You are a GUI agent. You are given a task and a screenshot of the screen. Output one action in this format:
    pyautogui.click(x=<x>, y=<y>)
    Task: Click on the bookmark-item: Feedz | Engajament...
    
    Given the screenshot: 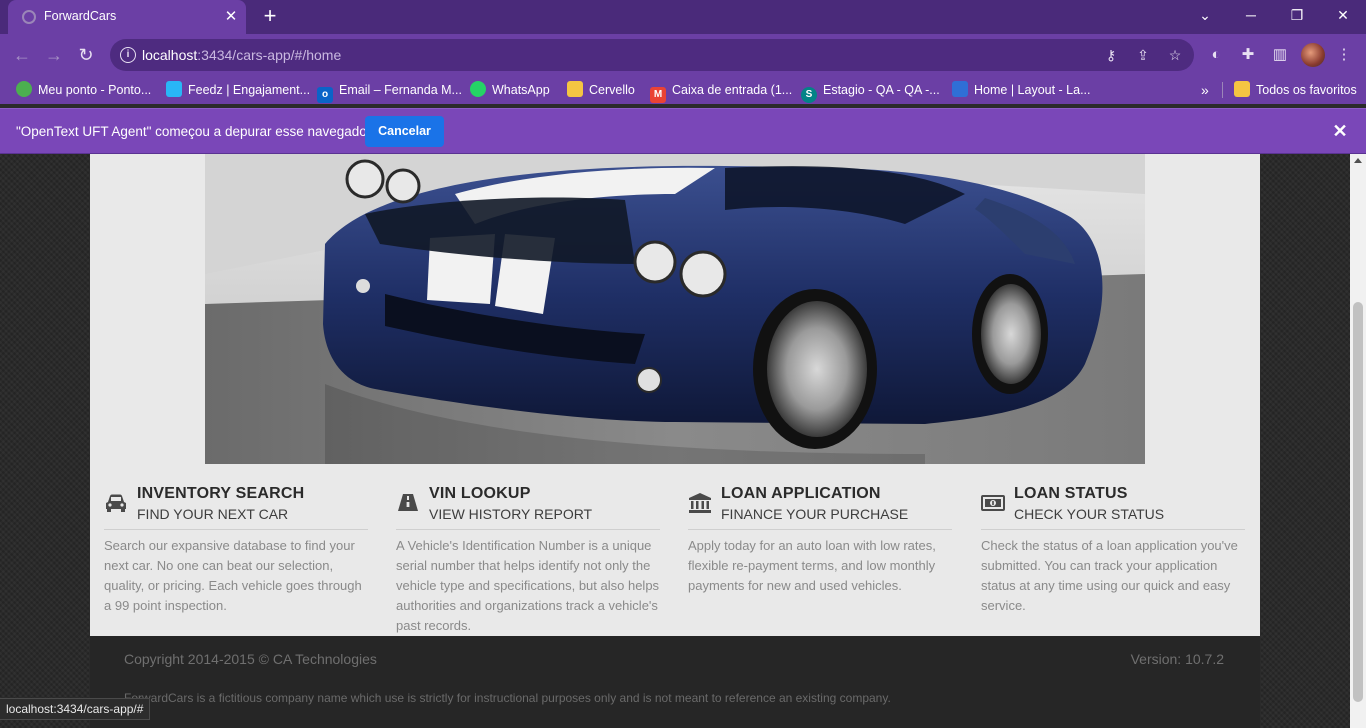 What is the action you would take?
    pyautogui.click(x=238, y=90)
    